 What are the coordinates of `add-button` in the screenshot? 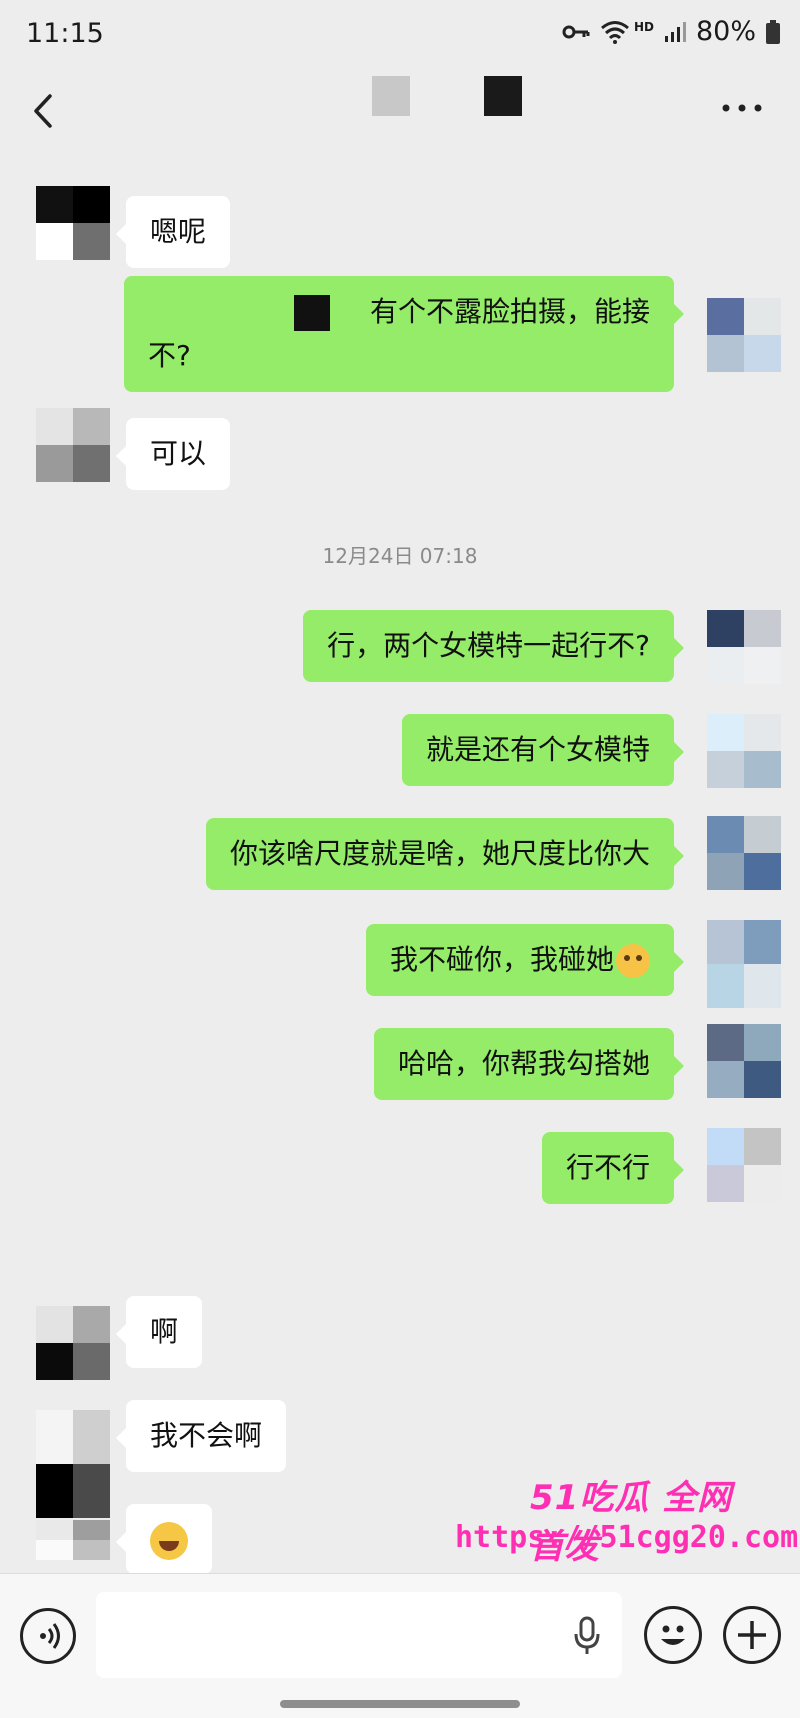 It's located at (752, 1635).